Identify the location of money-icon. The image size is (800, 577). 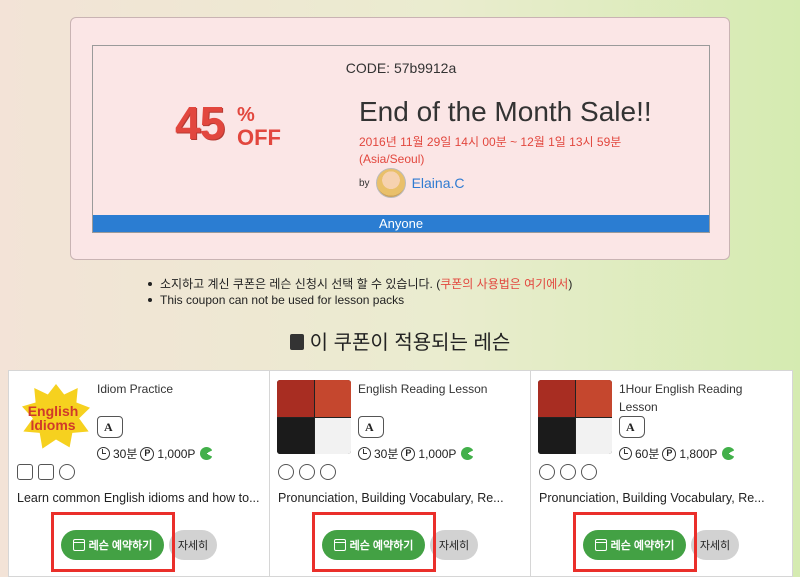
(46, 472).